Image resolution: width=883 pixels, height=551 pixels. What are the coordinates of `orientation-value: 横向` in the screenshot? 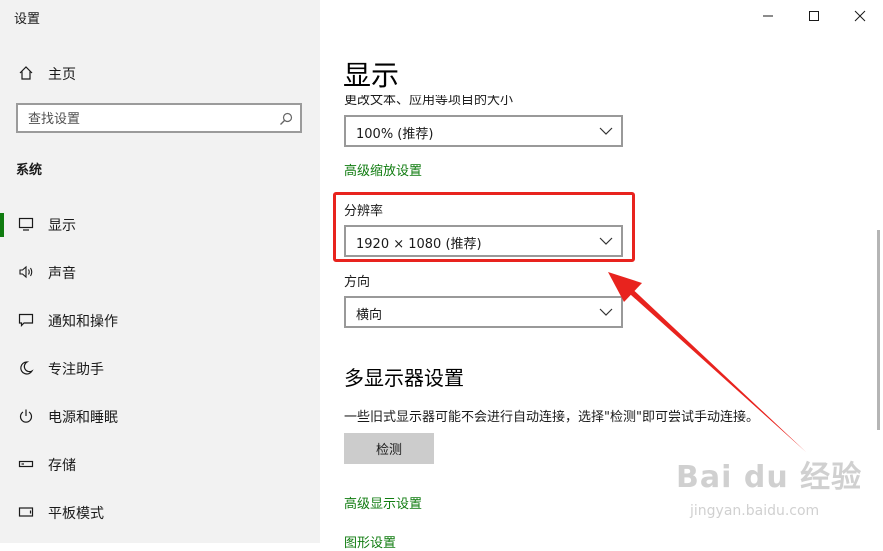 It's located at (369, 315).